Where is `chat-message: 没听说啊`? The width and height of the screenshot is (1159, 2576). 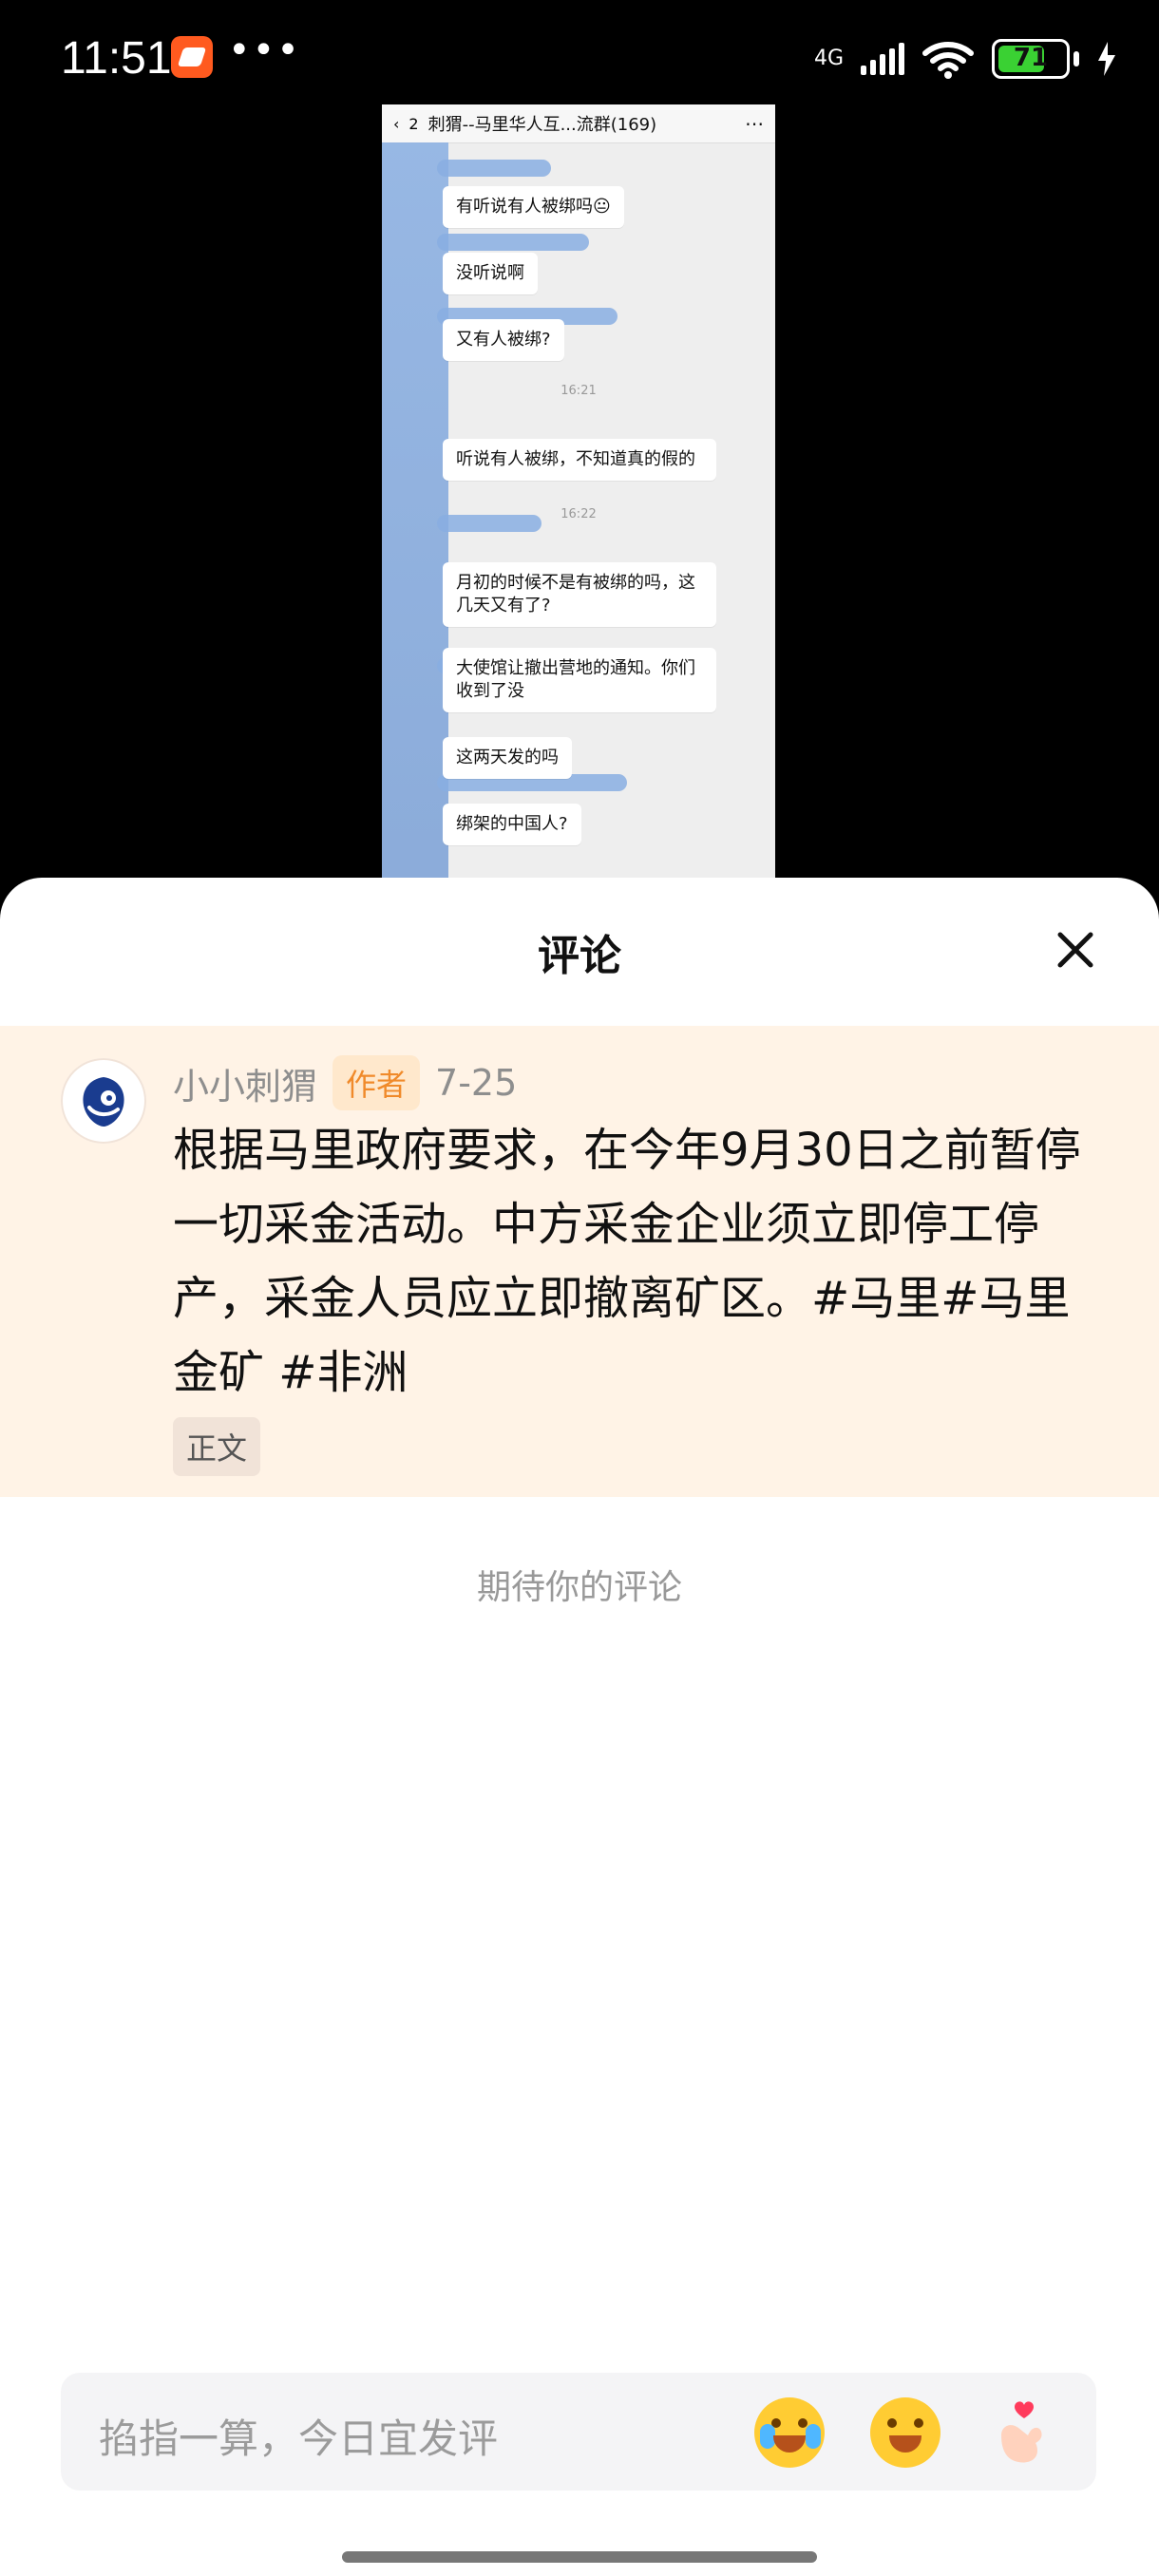 chat-message: 没听说啊 is located at coordinates (490, 273).